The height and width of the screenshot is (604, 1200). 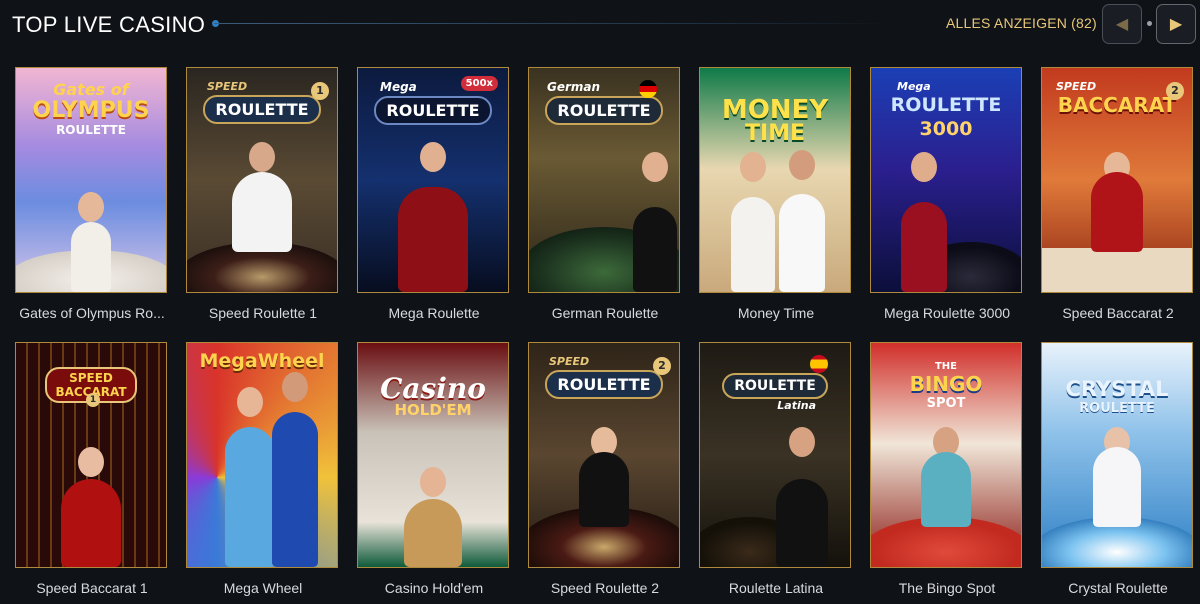 What do you see at coordinates (946, 386) in the screenshot?
I see `game-logo: THE BINGO SPOT` at bounding box center [946, 386].